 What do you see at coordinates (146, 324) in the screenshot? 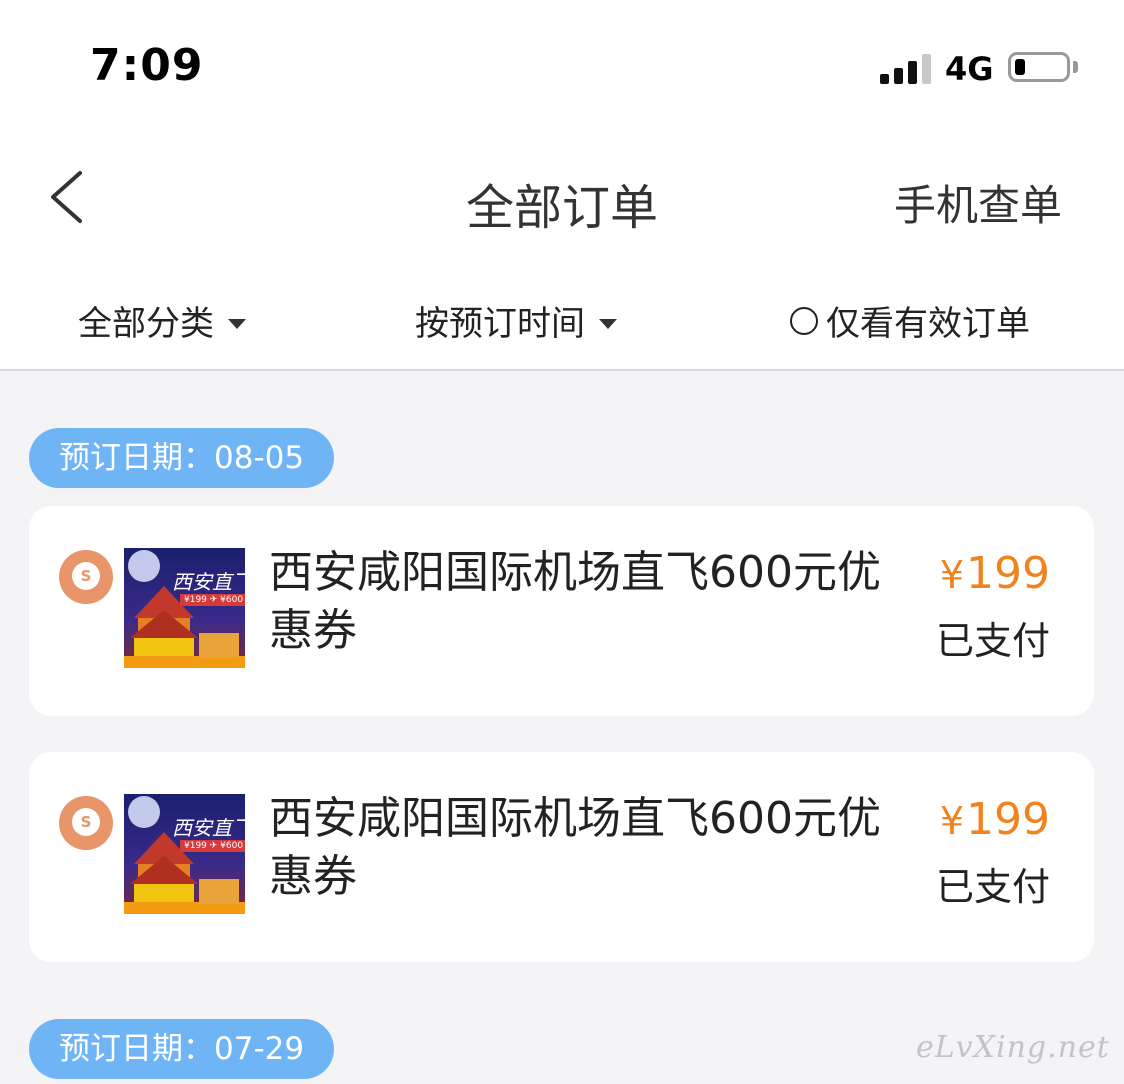
I see `category-filter-label: 全部分类` at bounding box center [146, 324].